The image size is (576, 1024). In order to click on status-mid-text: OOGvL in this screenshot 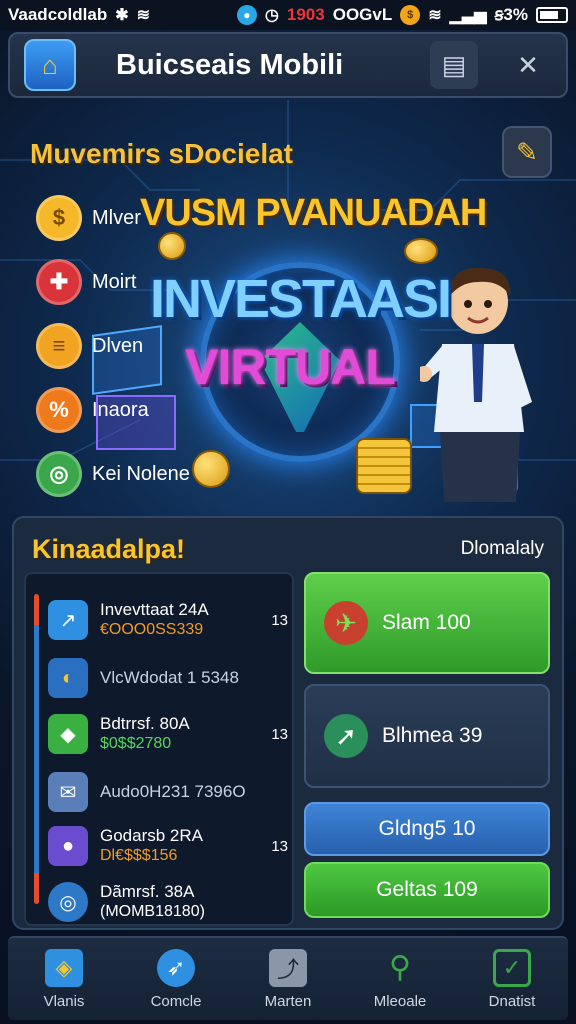, I will do `click(362, 14)`.